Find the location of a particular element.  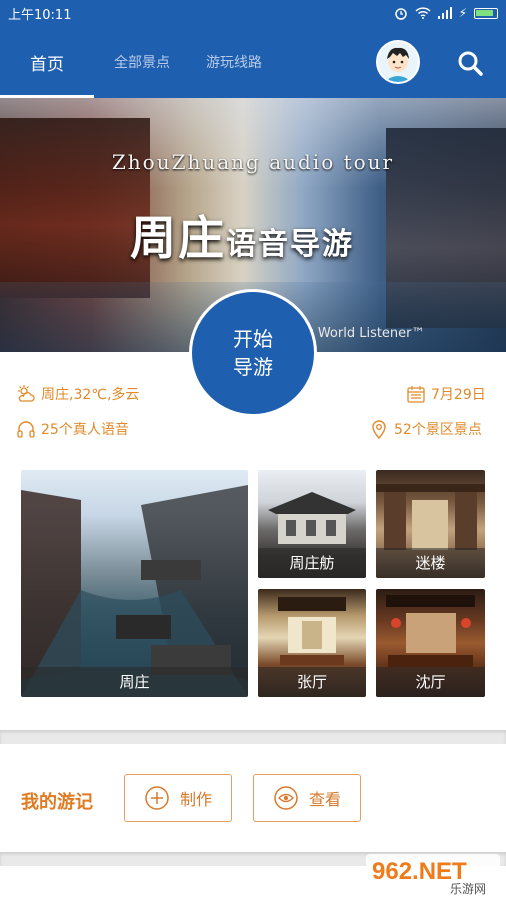

tile-zhangting: 张厅 is located at coordinates (312, 643).